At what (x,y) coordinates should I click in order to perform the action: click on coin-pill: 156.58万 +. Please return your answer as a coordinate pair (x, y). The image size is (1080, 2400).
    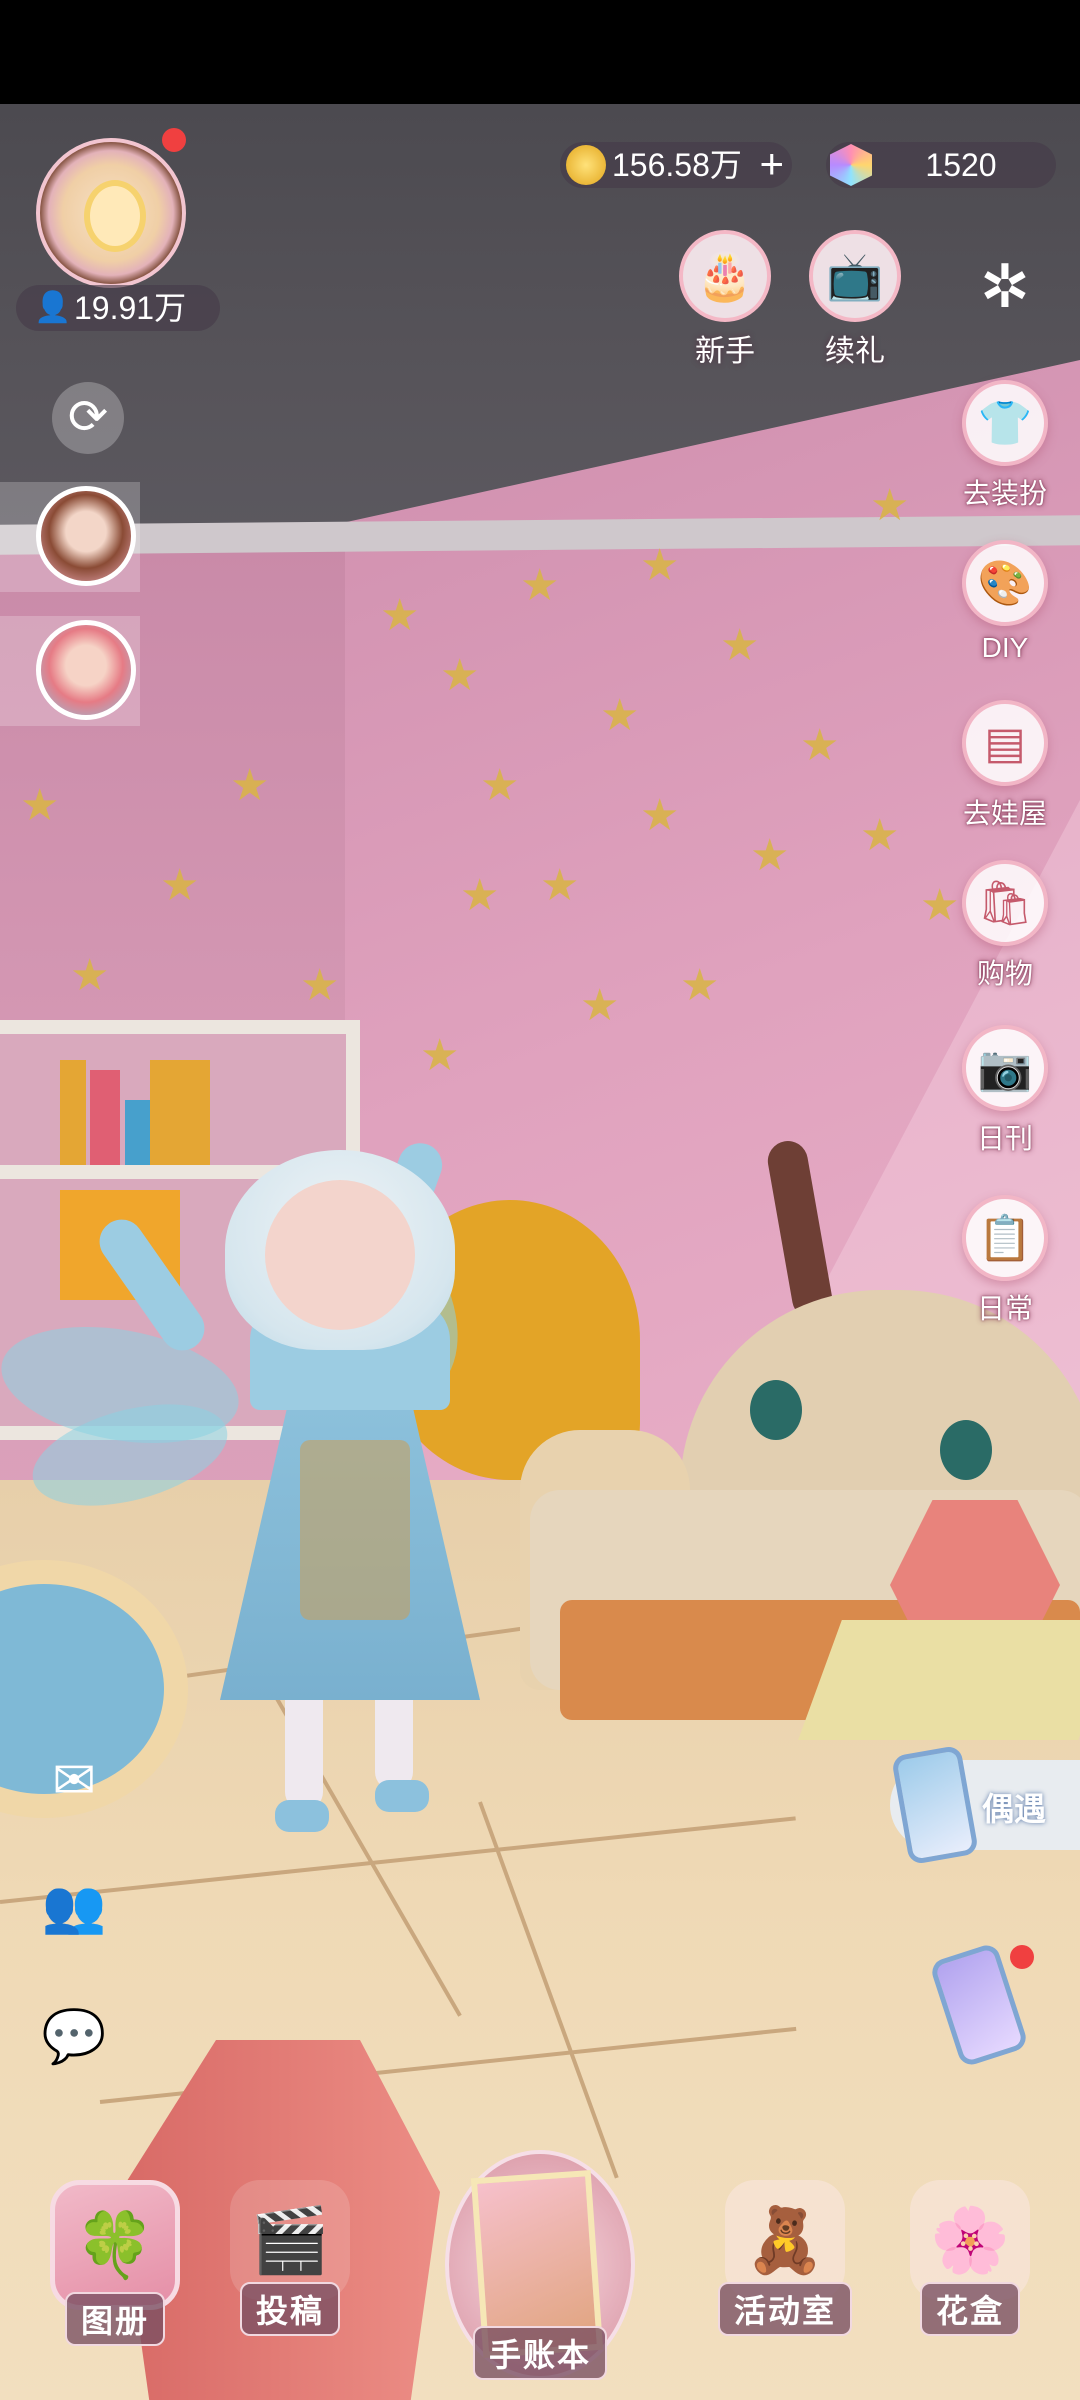
    Looking at the image, I should click on (676, 164).